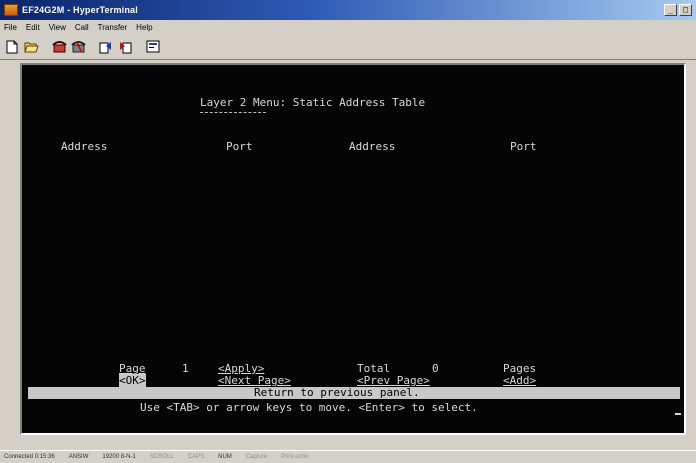 The height and width of the screenshot is (463, 696). Describe the element at coordinates (78, 47) in the screenshot. I see `disconnect-icon` at that location.